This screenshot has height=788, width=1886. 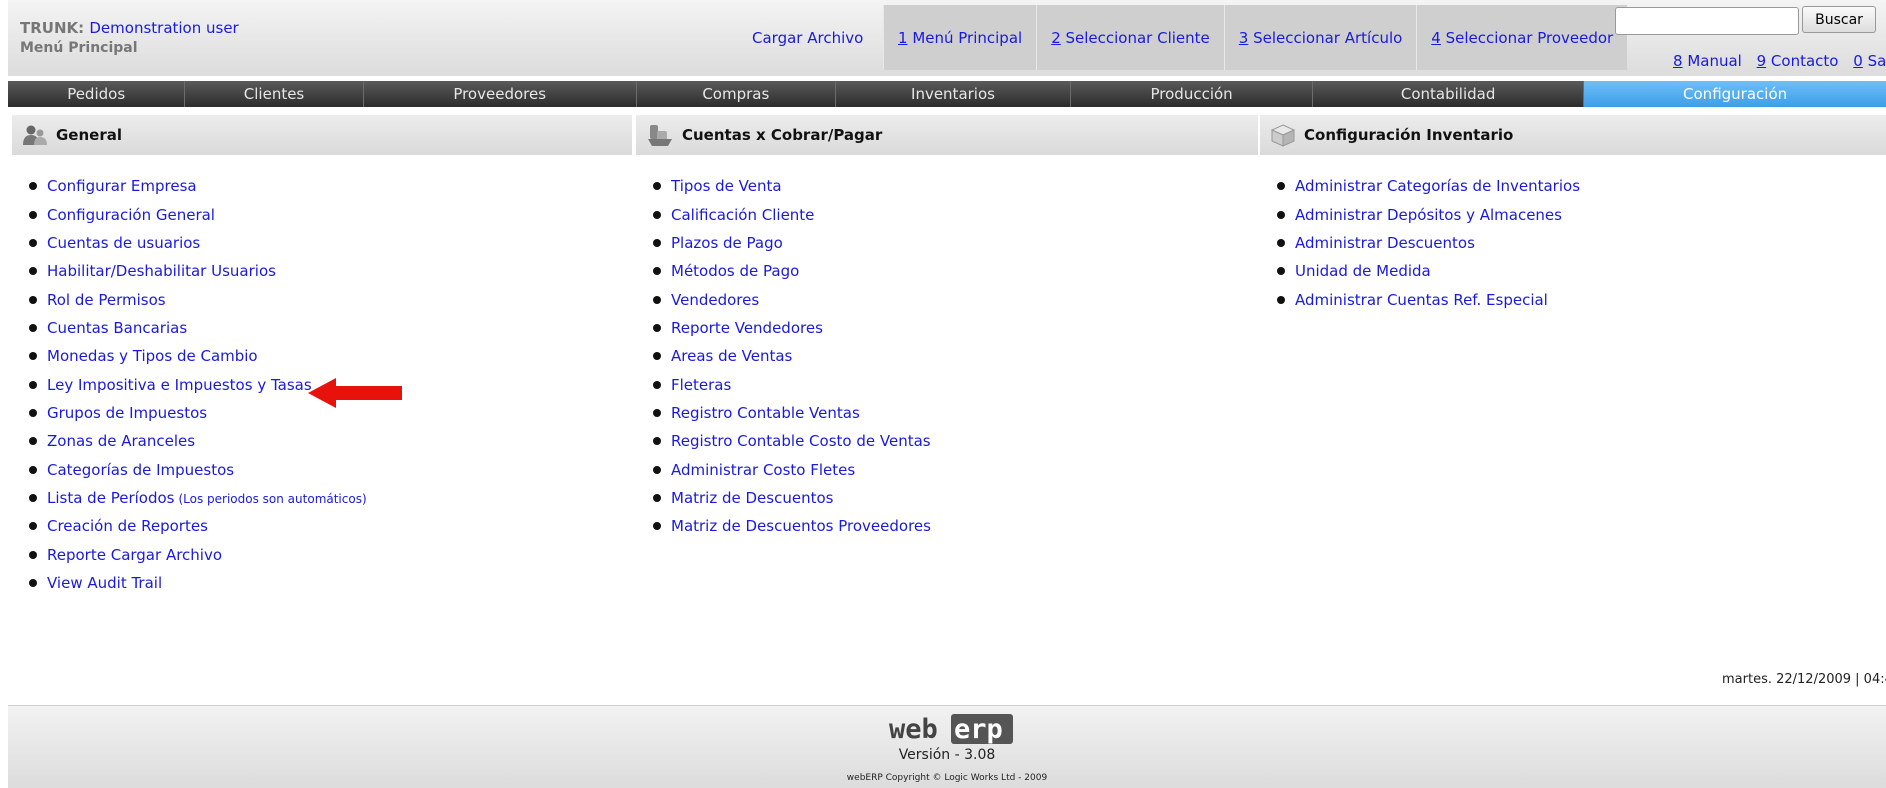 I want to click on nav-menu-principal: 1 Menú Principal, so click(x=960, y=38).